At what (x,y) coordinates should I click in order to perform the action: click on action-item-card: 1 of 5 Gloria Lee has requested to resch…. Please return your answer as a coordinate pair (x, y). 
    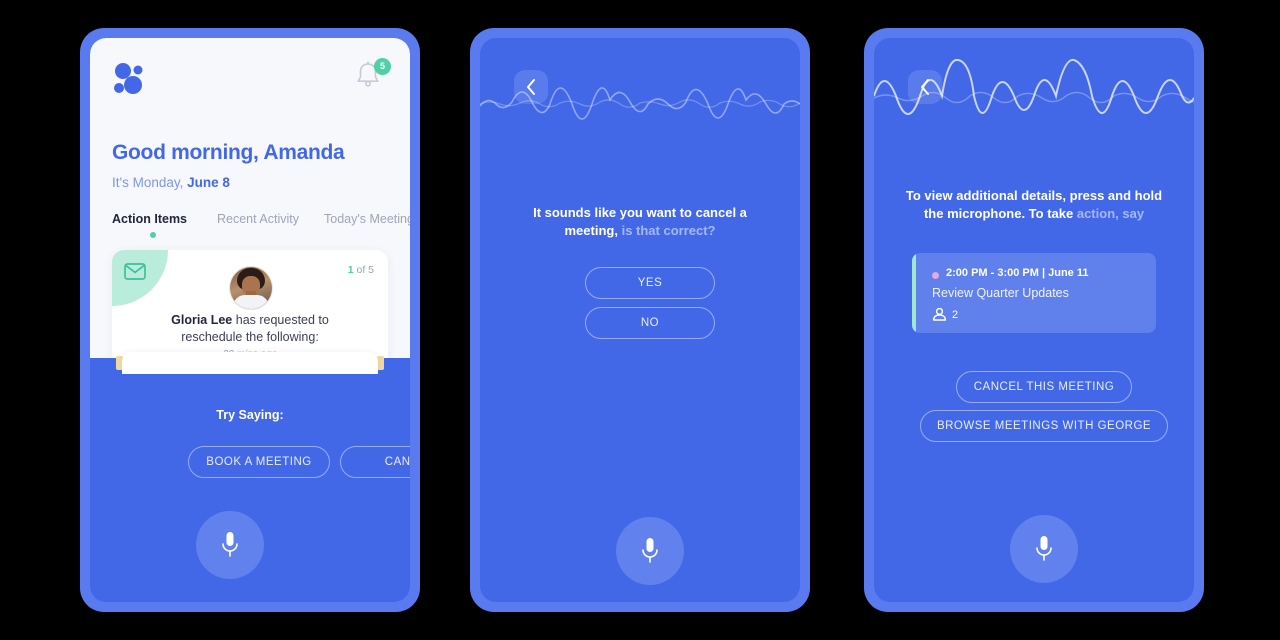
    Looking at the image, I should click on (250, 304).